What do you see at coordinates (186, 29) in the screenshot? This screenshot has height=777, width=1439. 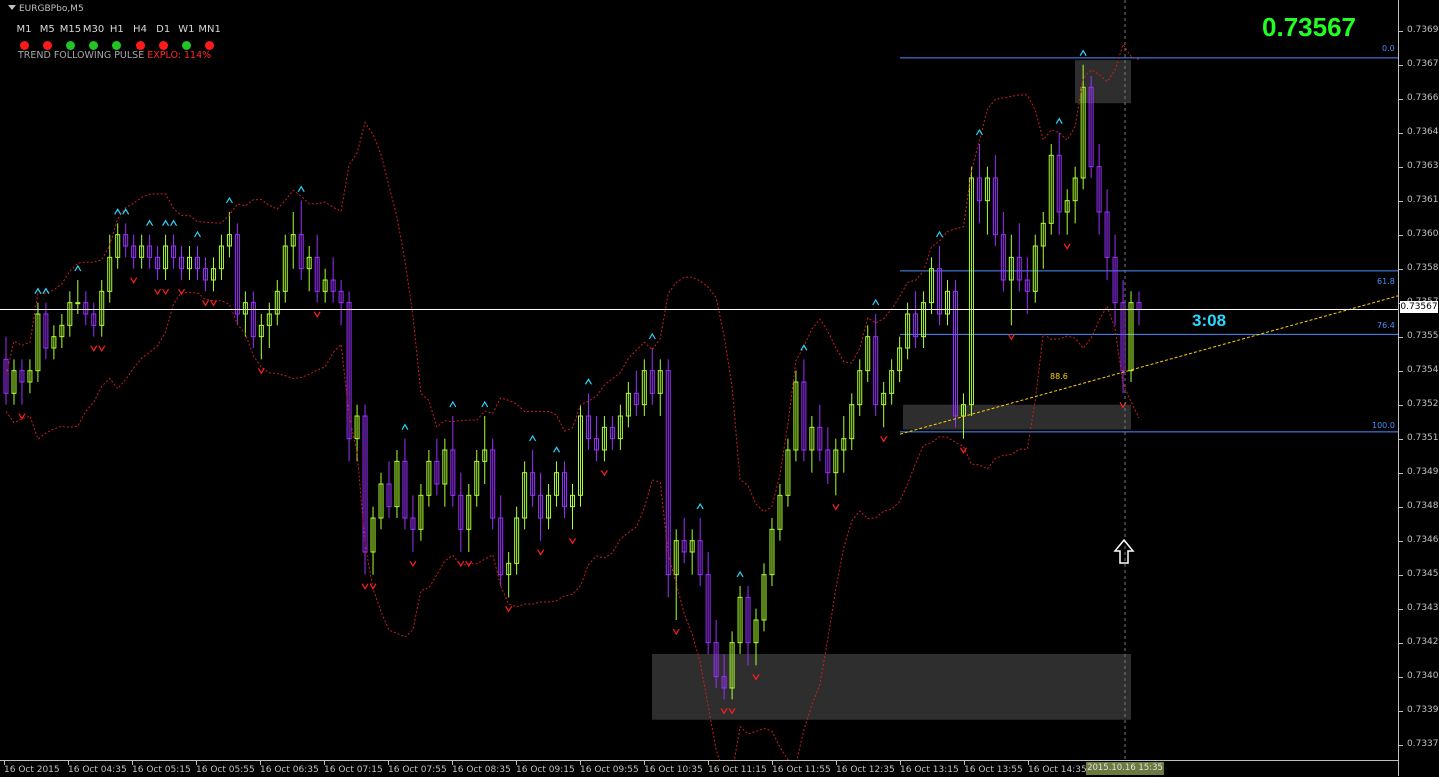 I see `timeframe-label: W1` at bounding box center [186, 29].